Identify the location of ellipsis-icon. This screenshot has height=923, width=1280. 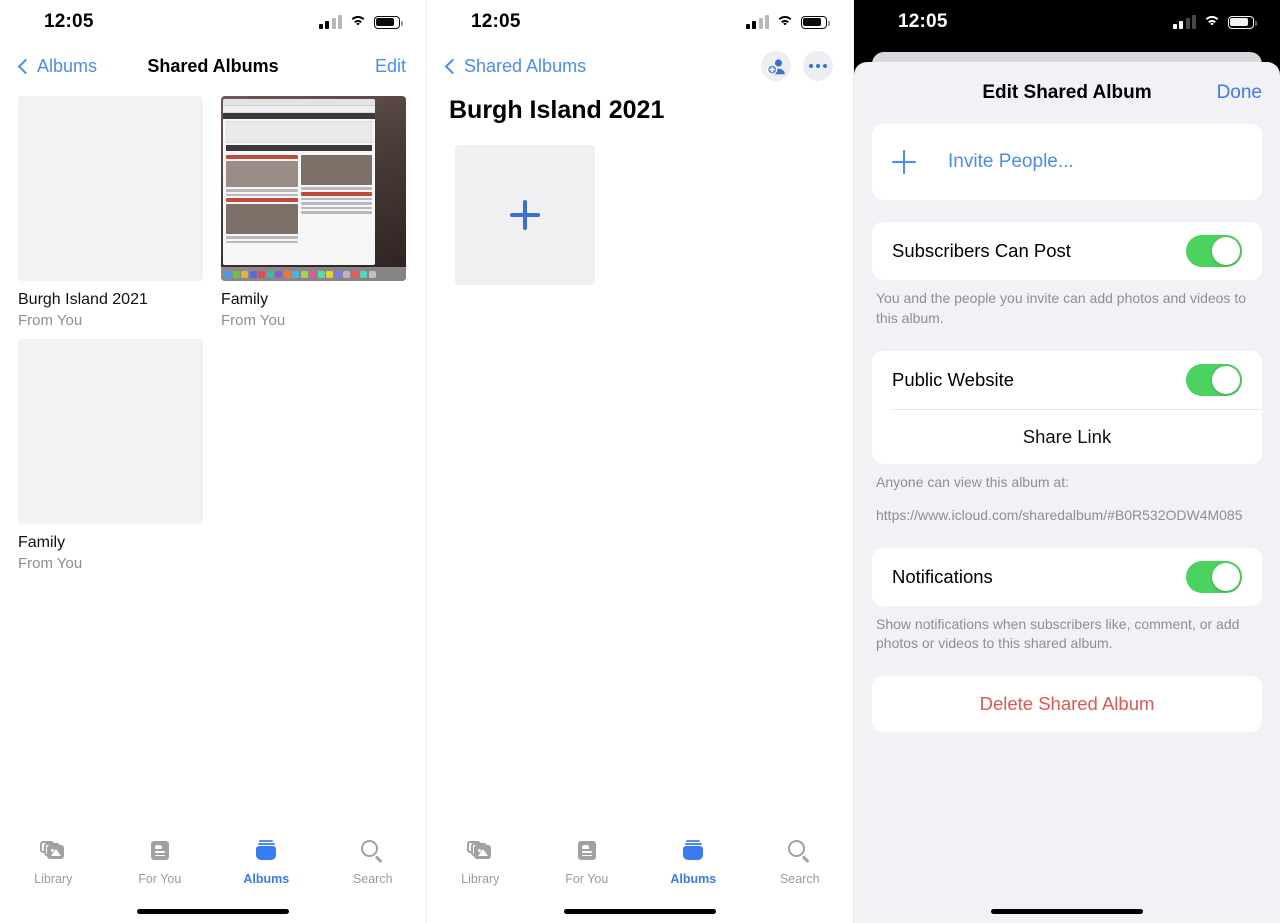
(818, 66).